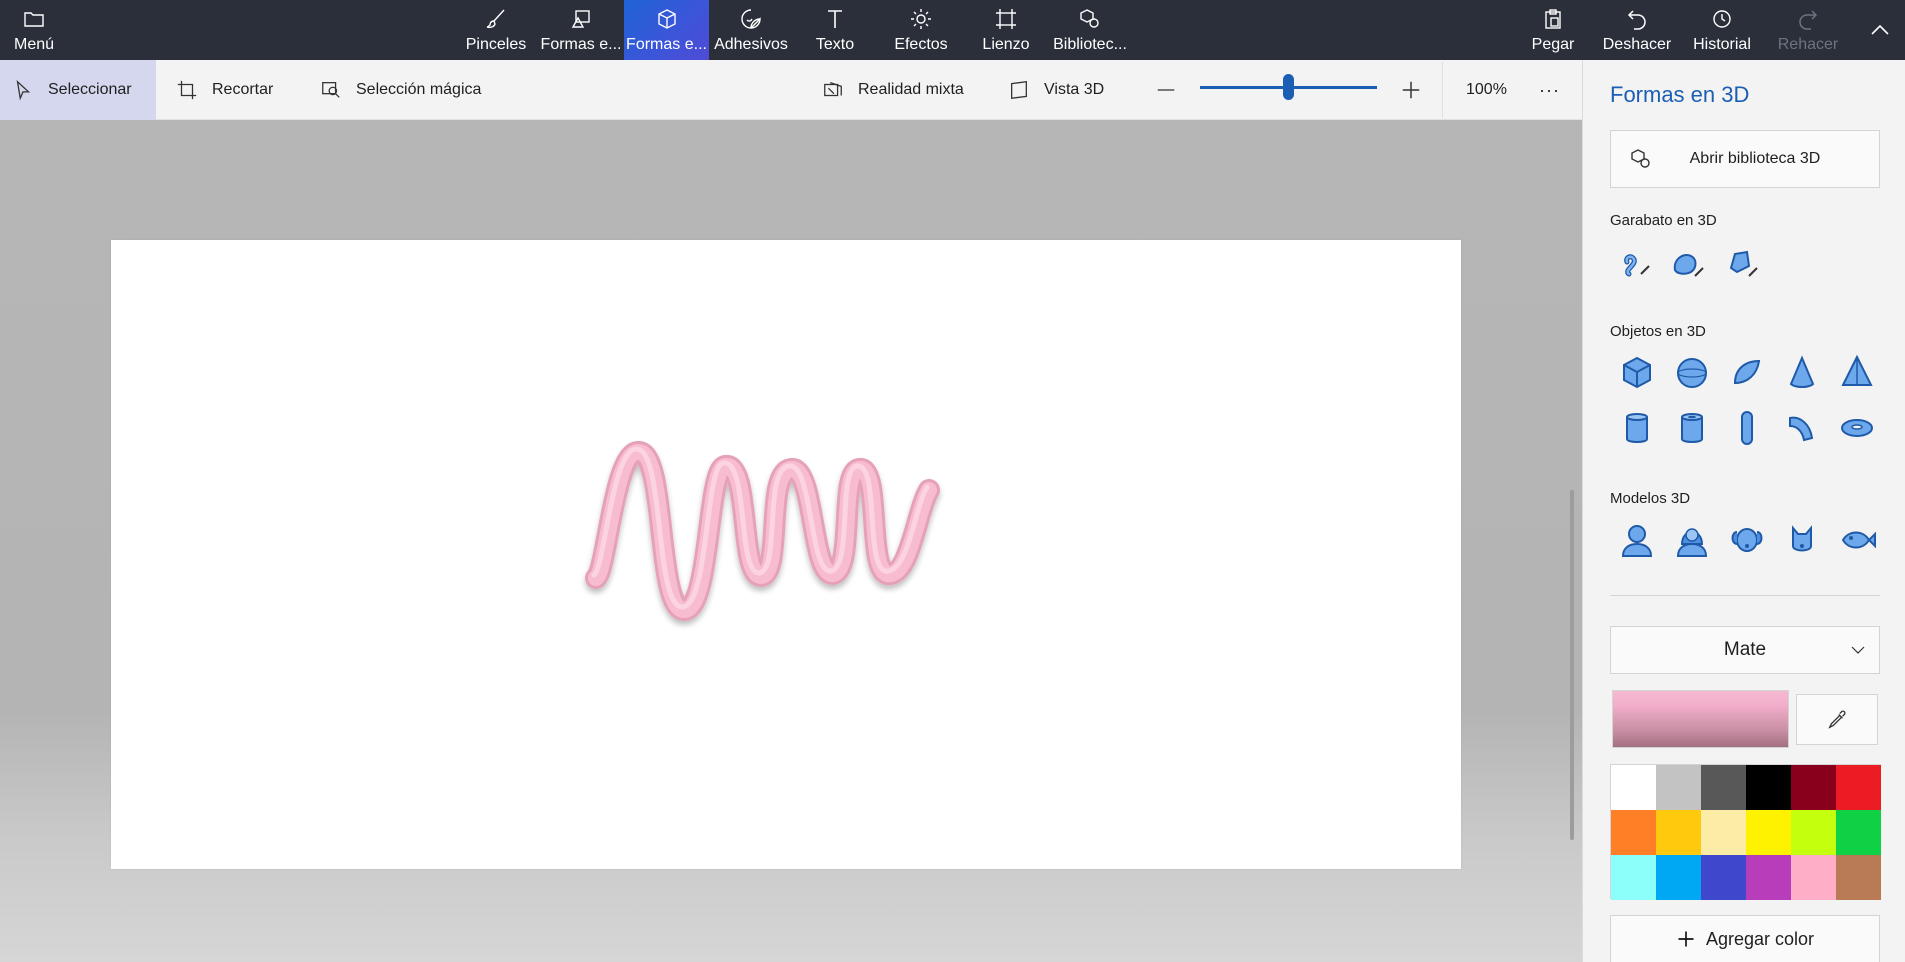  I want to click on woman-model-icon, so click(1692, 540).